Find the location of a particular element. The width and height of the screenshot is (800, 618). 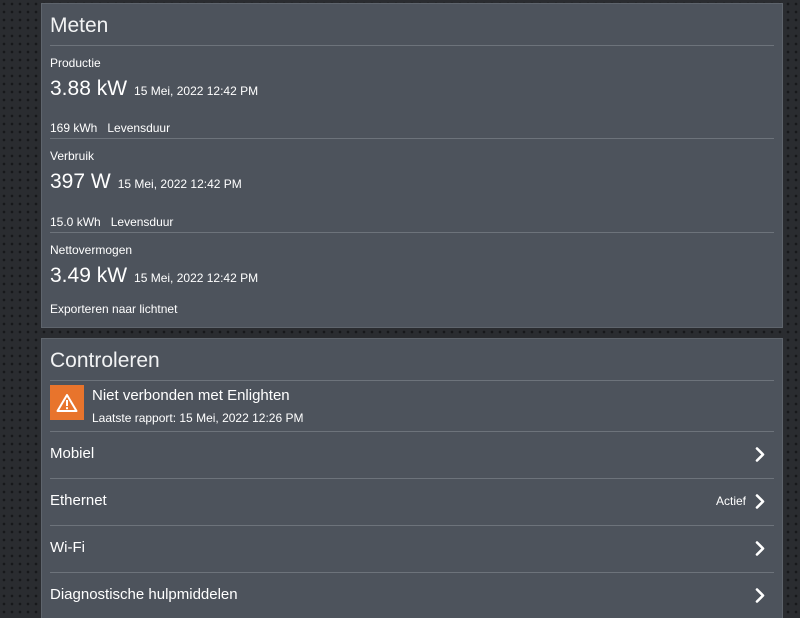

verbruik-lifetime-label: Levensduur is located at coordinates (142, 222).